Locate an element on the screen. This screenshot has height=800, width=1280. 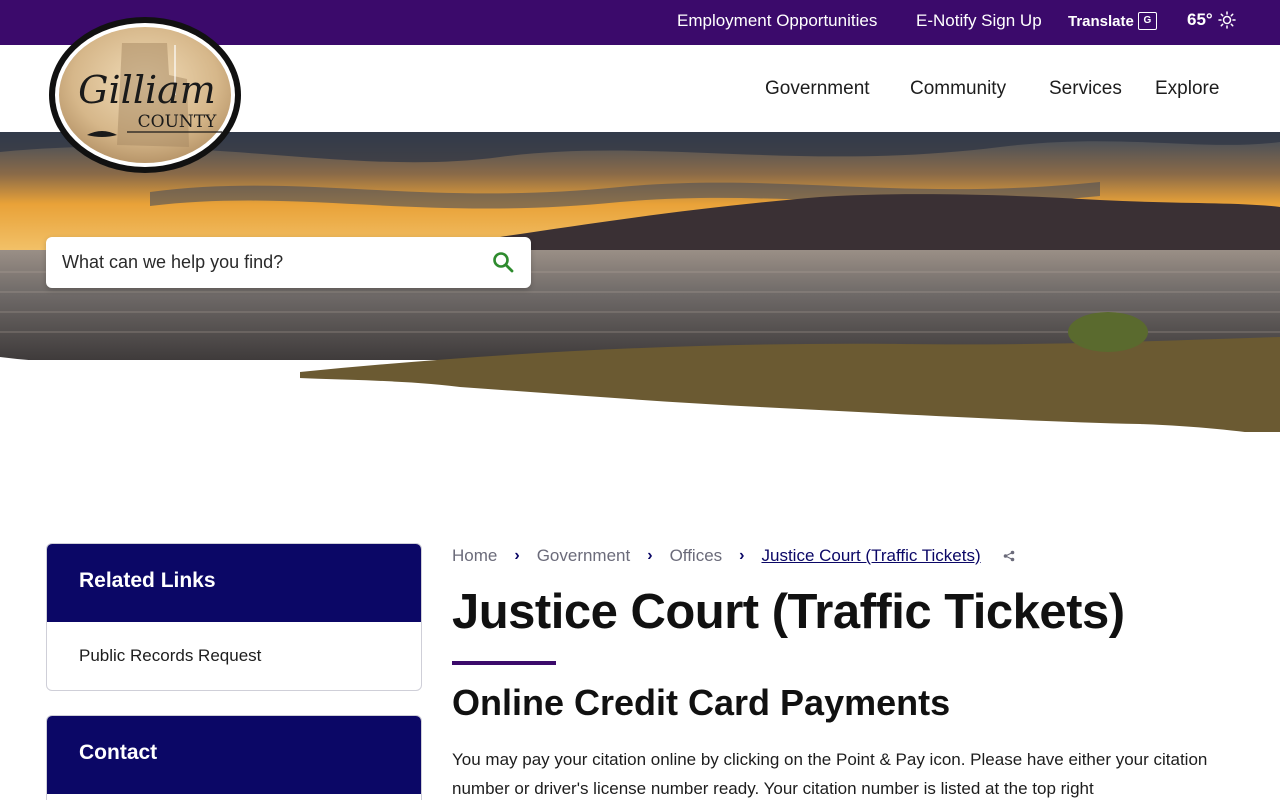
logo-text-county: COUNTY is located at coordinates (177, 122).